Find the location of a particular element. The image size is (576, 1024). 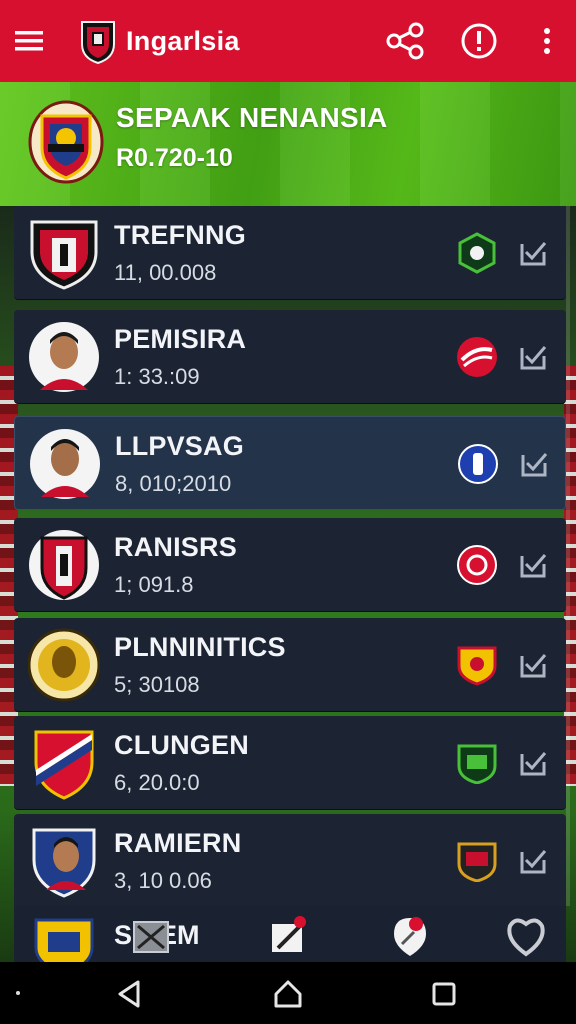

team-name: LLPVSAG is located at coordinates (179, 446).